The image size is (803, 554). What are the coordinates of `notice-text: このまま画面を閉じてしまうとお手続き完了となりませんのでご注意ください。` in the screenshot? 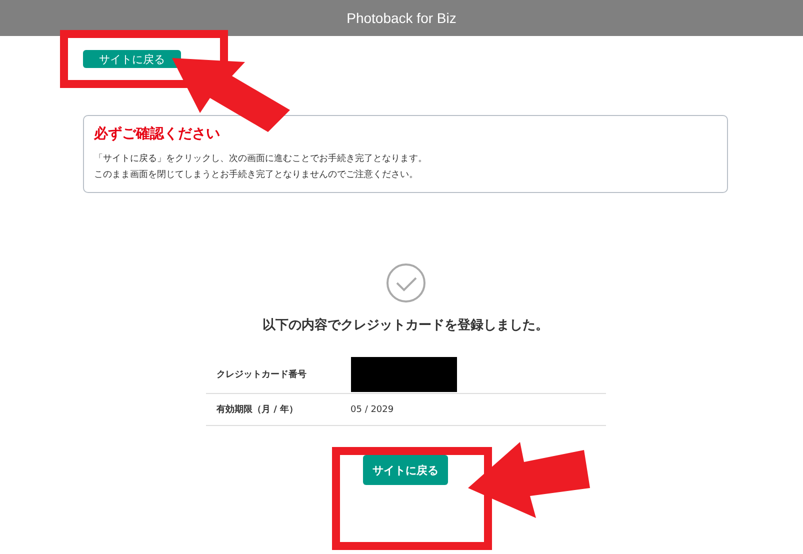 It's located at (256, 175).